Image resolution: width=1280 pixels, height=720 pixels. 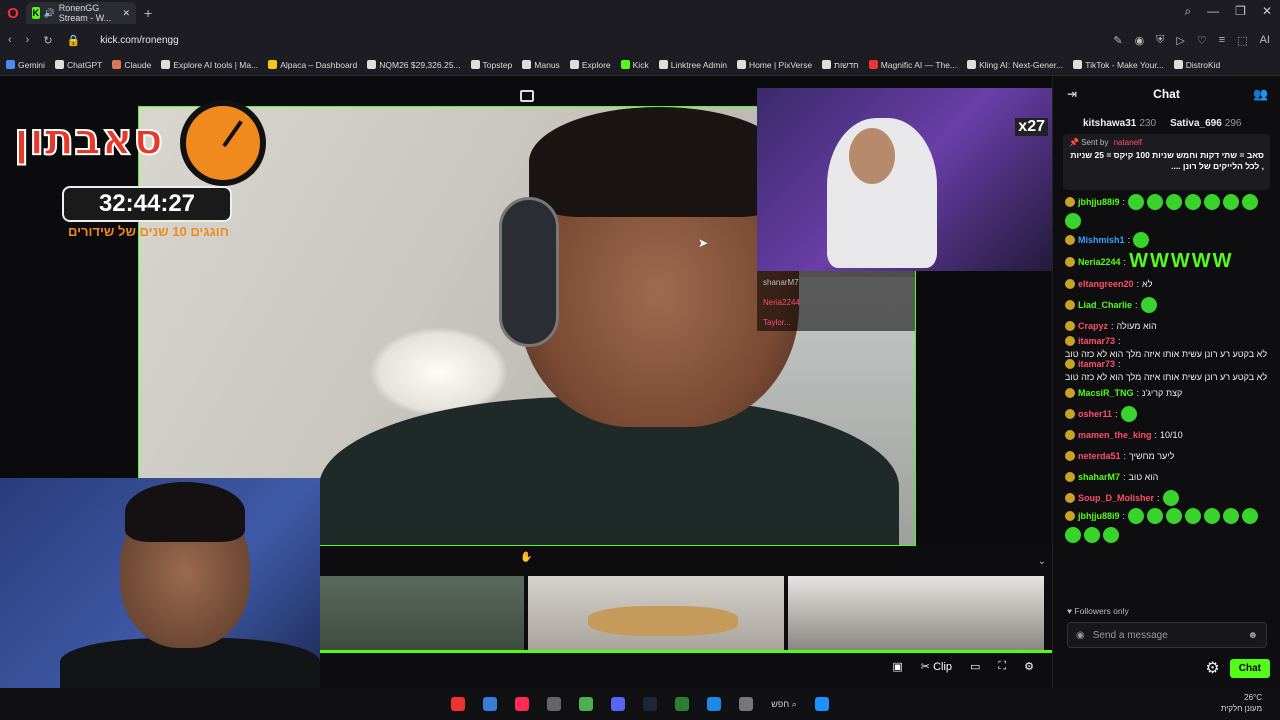 I want to click on close-icon: ✕, so click(x=1267, y=11).